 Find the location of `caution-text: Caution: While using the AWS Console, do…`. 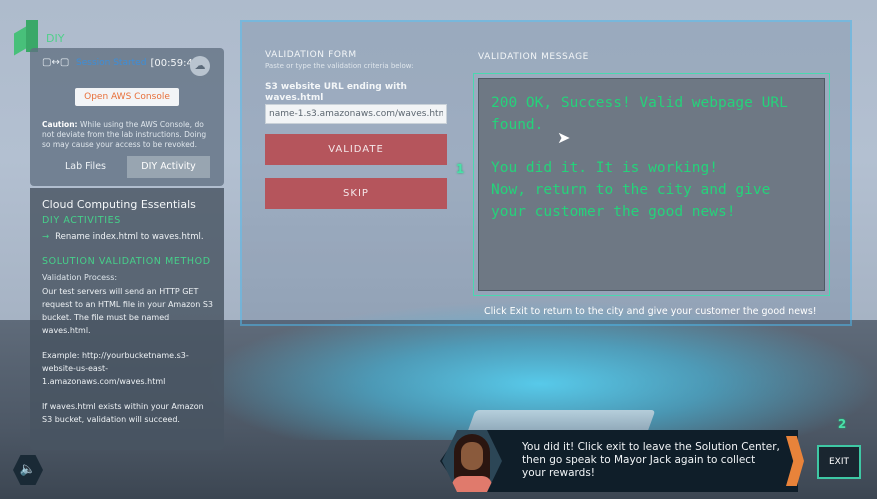

caution-text: Caution: While using the AWS Console, do… is located at coordinates (128, 135).